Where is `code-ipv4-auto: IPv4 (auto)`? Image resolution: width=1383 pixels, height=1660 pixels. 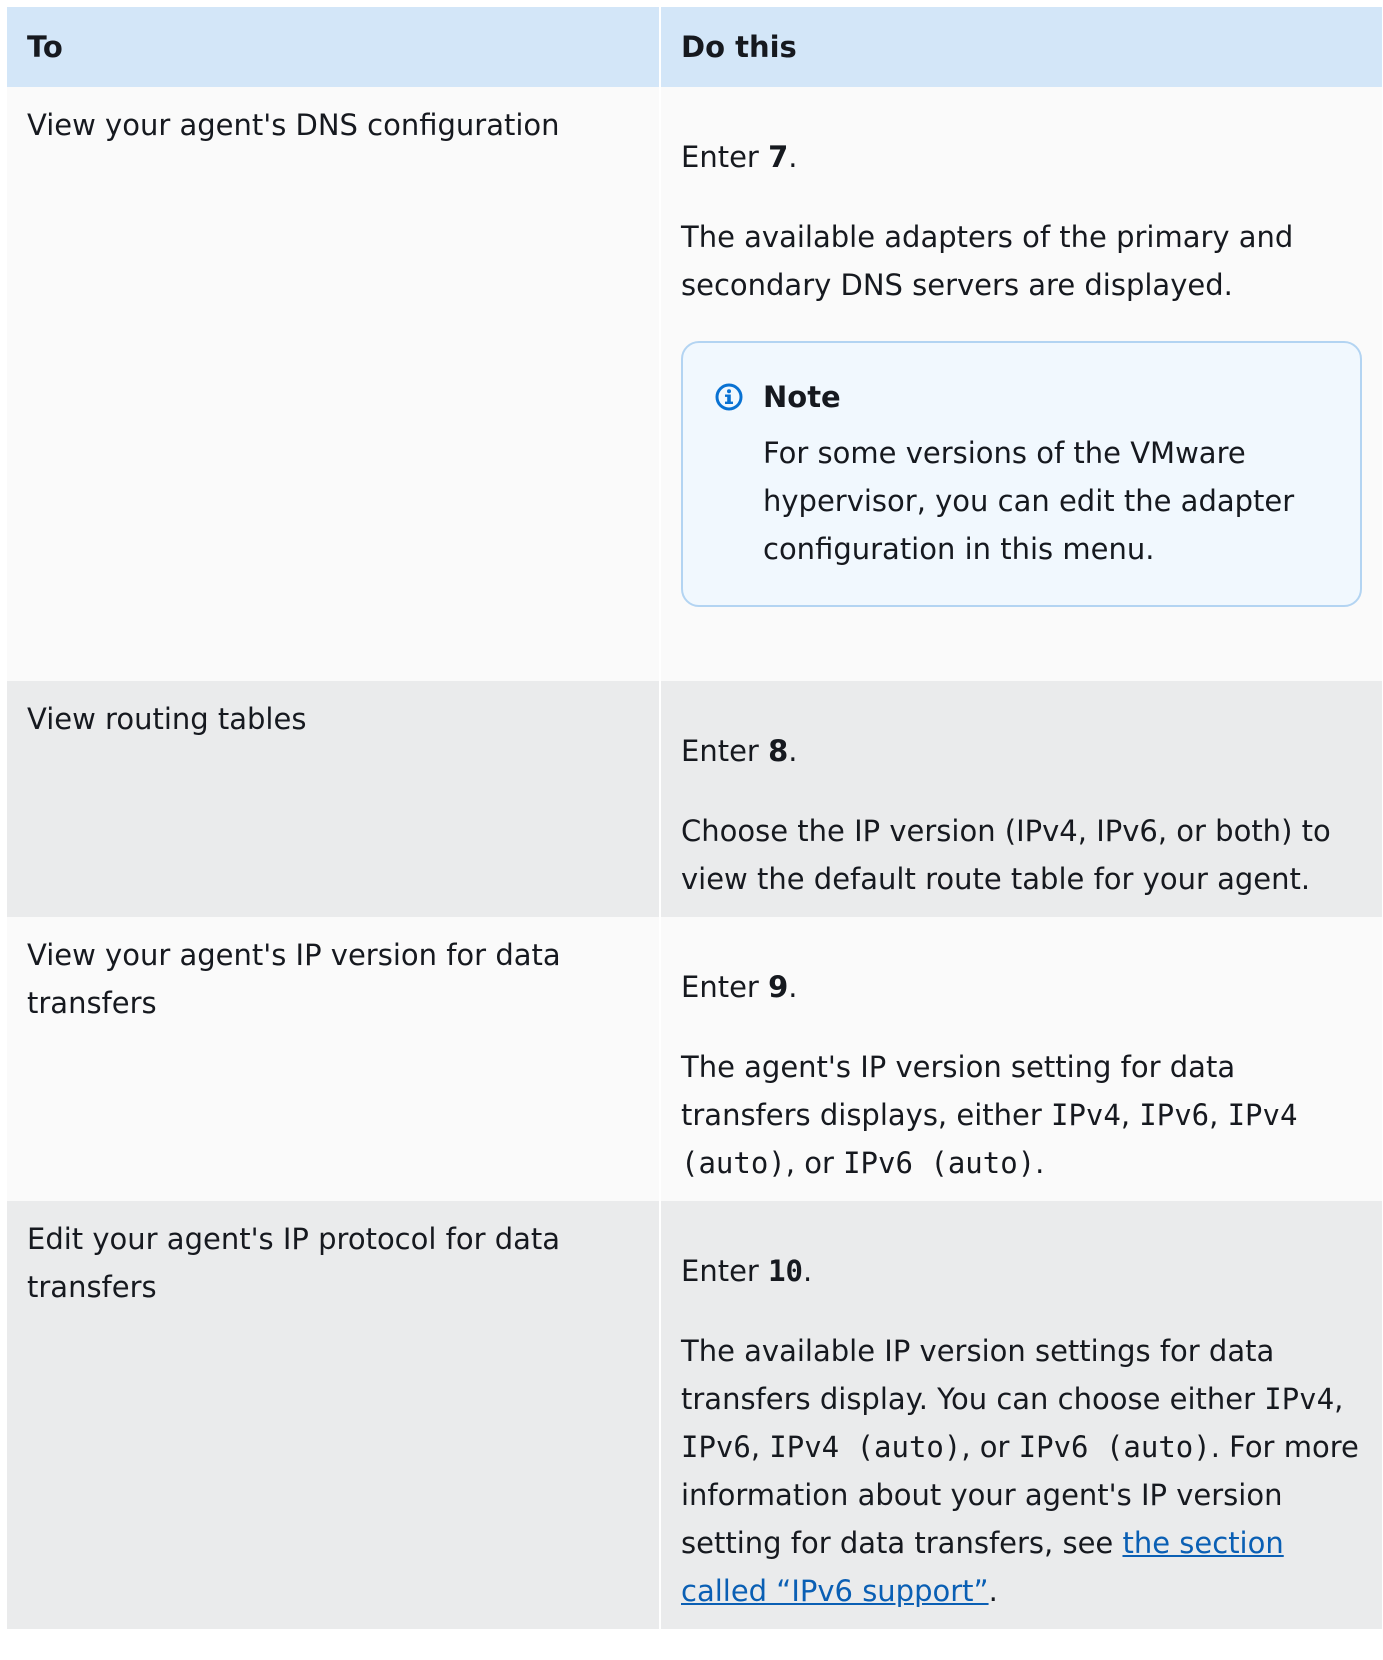
code-ipv4-auto: IPv4 (auto) is located at coordinates (865, 1447).